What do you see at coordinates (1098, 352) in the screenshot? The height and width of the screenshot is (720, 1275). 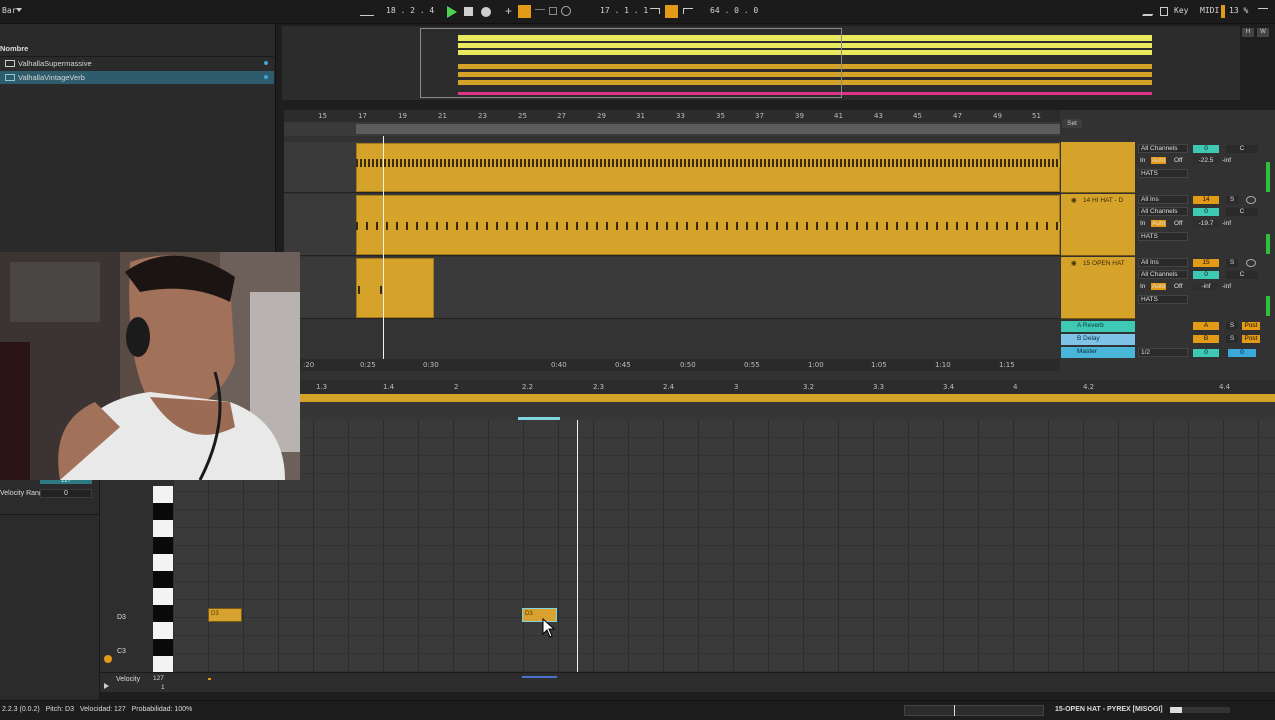 I see `master-track: Master` at bounding box center [1098, 352].